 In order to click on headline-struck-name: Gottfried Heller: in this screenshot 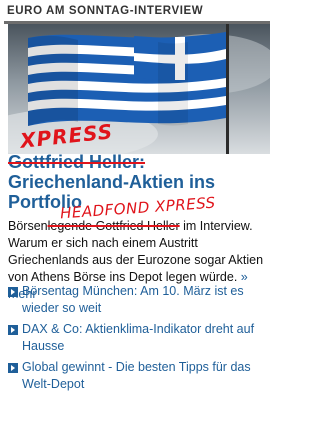, I will do `click(76, 162)`.